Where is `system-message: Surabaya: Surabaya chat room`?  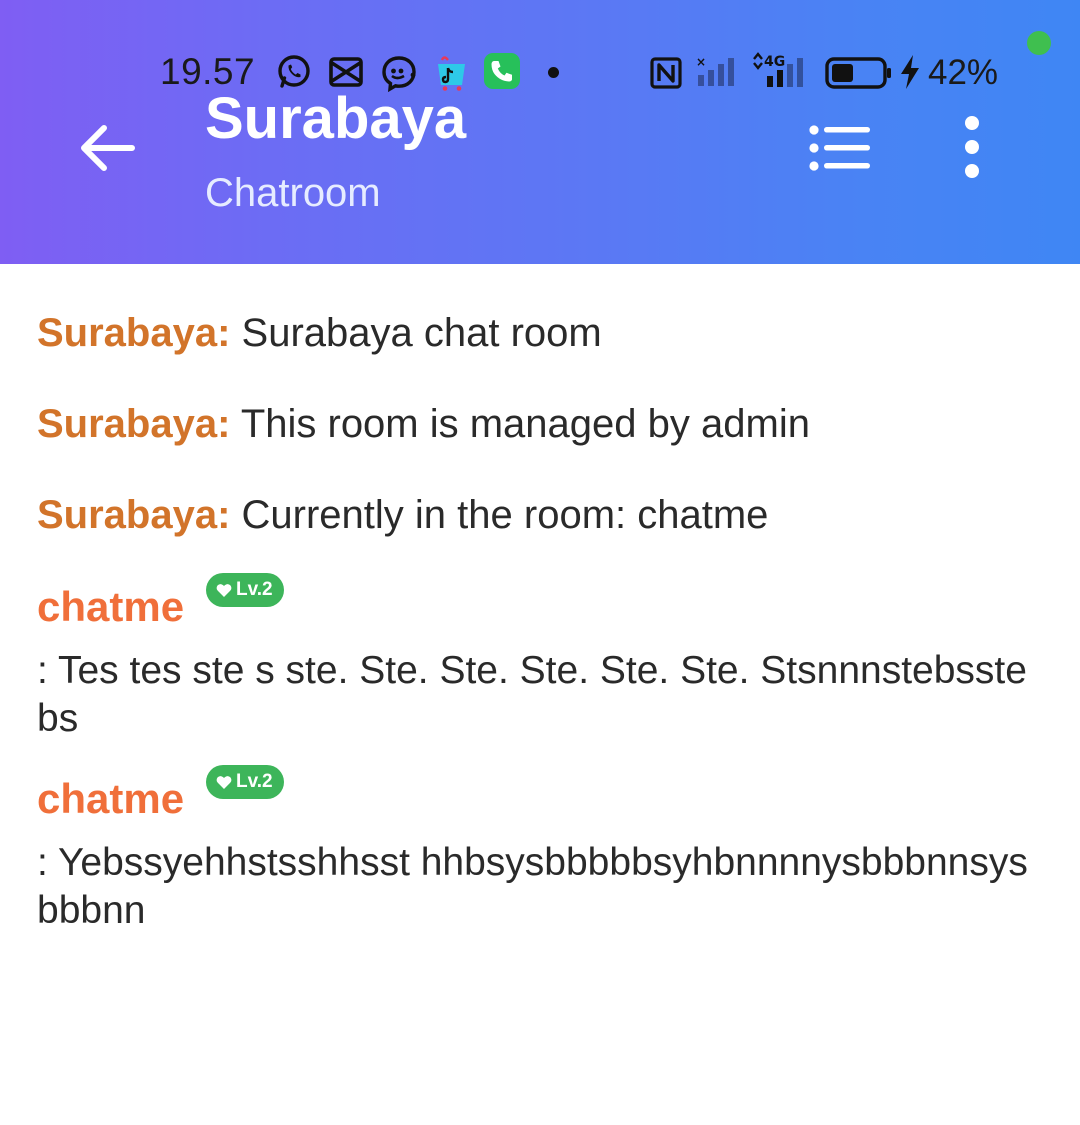 system-message: Surabaya: Surabaya chat room is located at coordinates (542, 333).